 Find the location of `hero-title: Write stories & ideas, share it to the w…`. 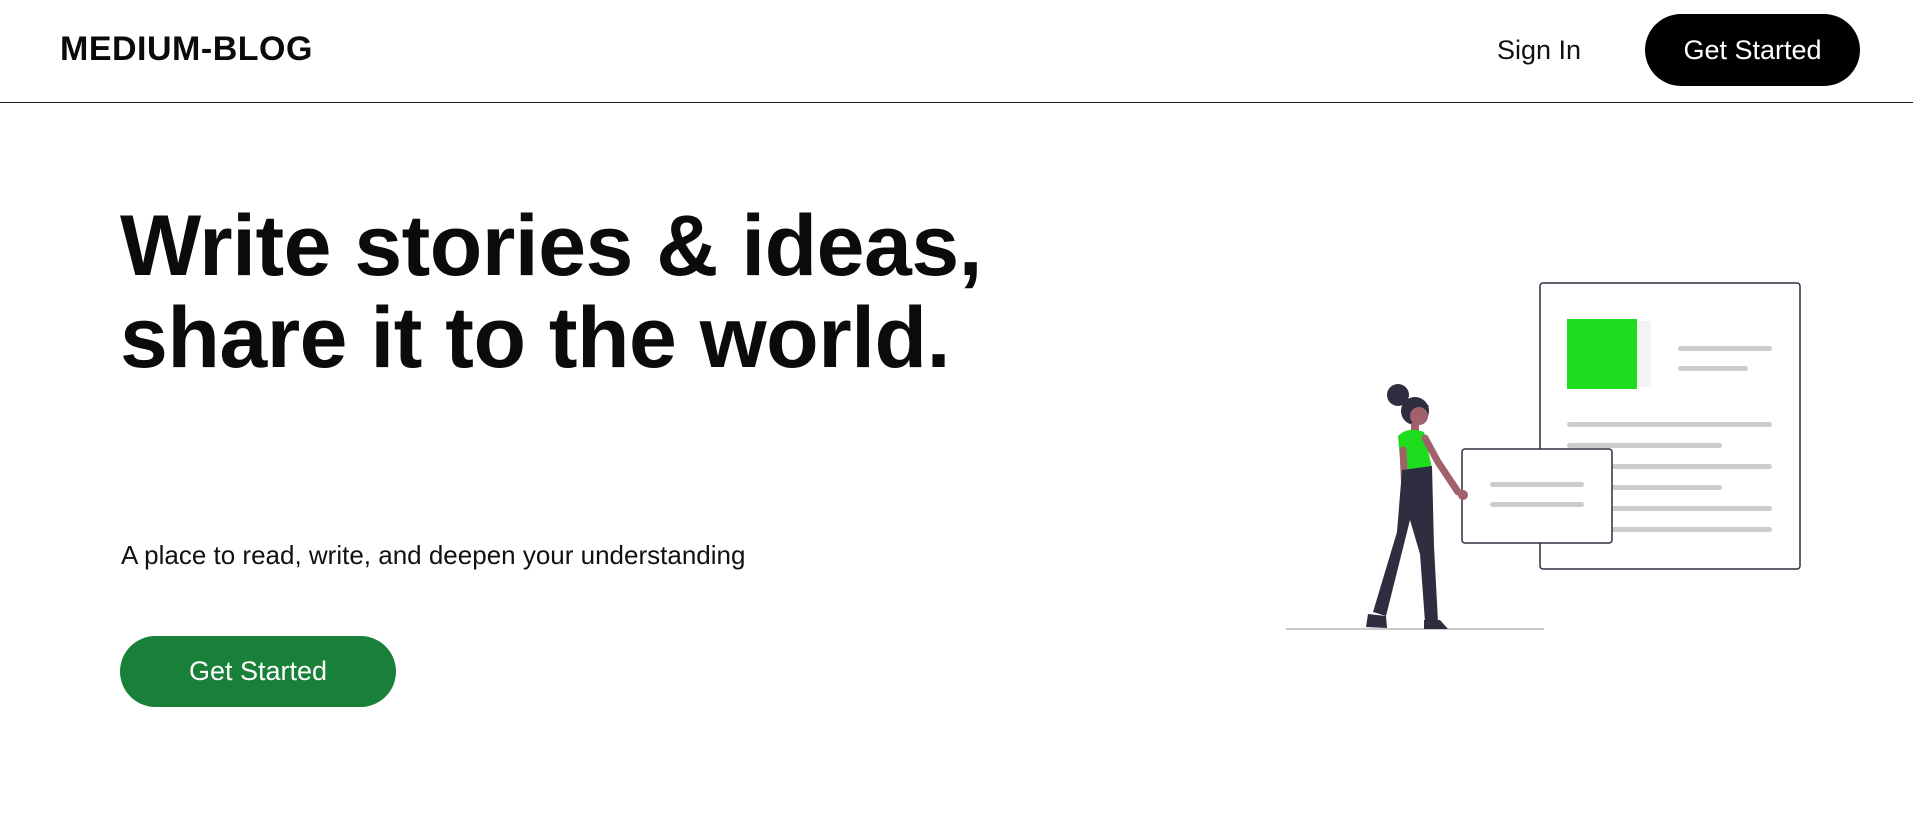

hero-title: Write stories & ideas, share it to the w… is located at coordinates (551, 292).